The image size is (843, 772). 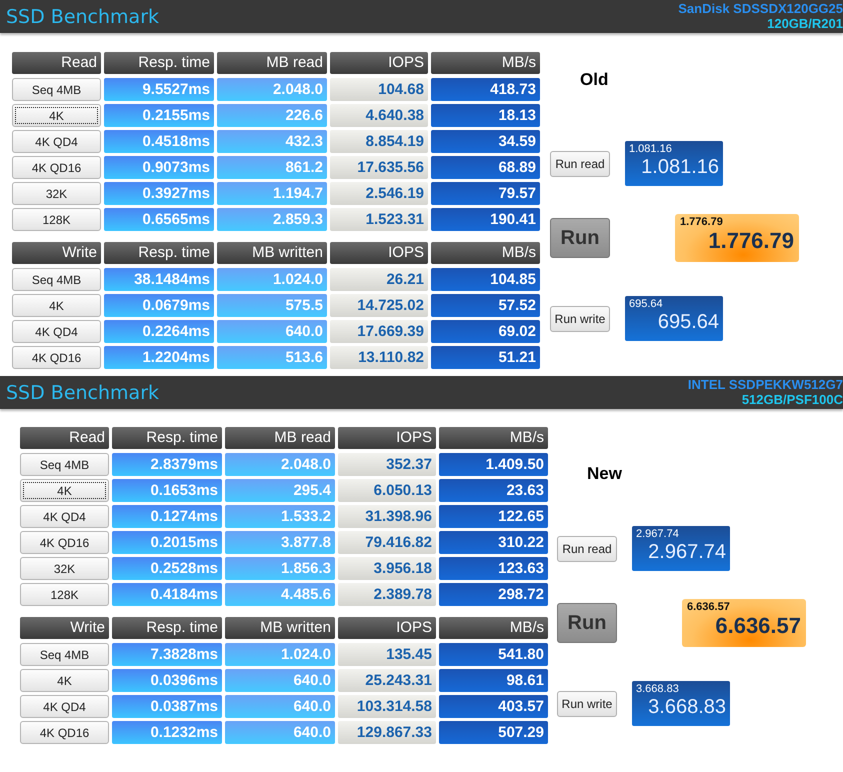 What do you see at coordinates (379, 115) in the screenshot?
I see `result-cell: 4.640.38` at bounding box center [379, 115].